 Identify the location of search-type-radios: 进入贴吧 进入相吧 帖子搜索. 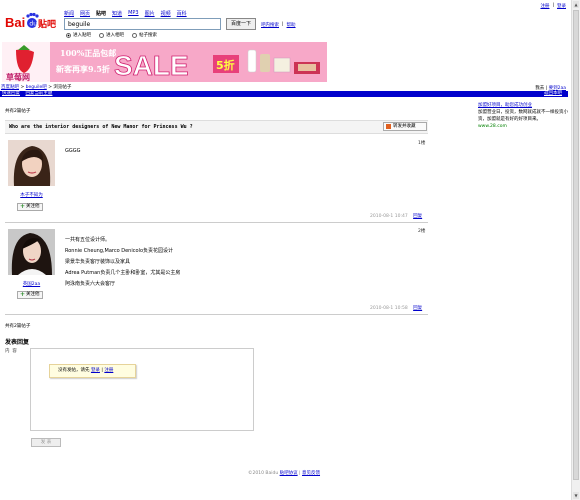
(111, 35).